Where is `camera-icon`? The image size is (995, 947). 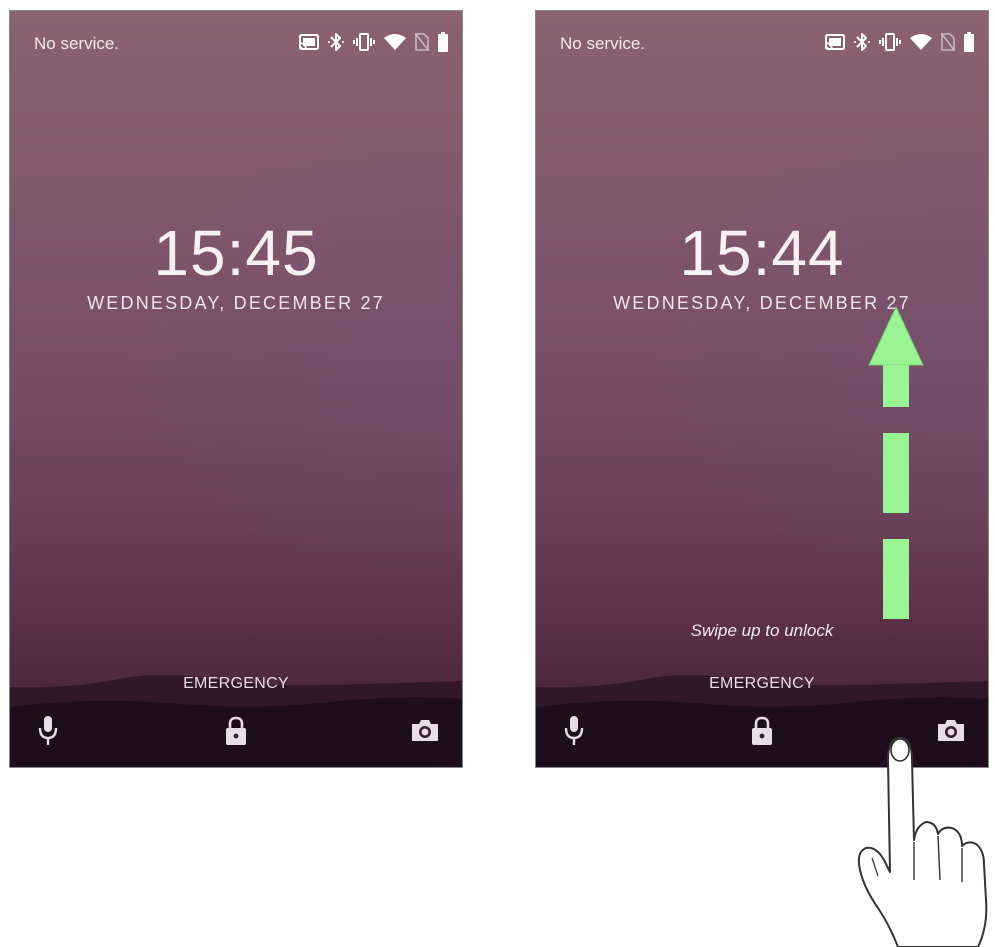
camera-icon is located at coordinates (425, 730).